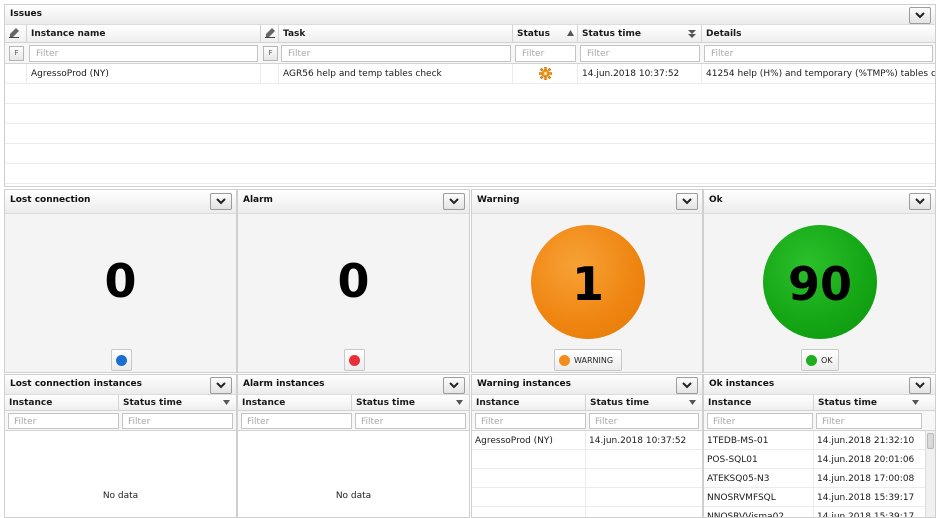 The width and height of the screenshot is (940, 518). Describe the element at coordinates (759, 440) in the screenshot. I see `cell-instance: 1TEDB-MS-01` at that location.